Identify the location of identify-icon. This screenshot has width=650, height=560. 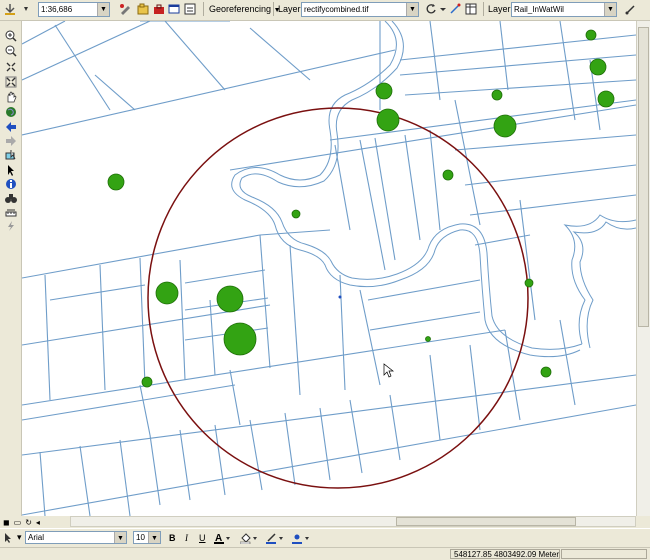
(10, 184).